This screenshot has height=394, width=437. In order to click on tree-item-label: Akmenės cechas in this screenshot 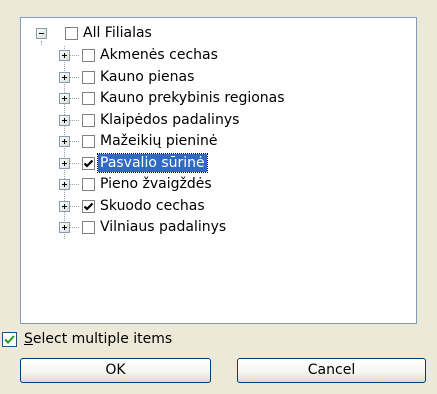, I will do `click(159, 55)`.